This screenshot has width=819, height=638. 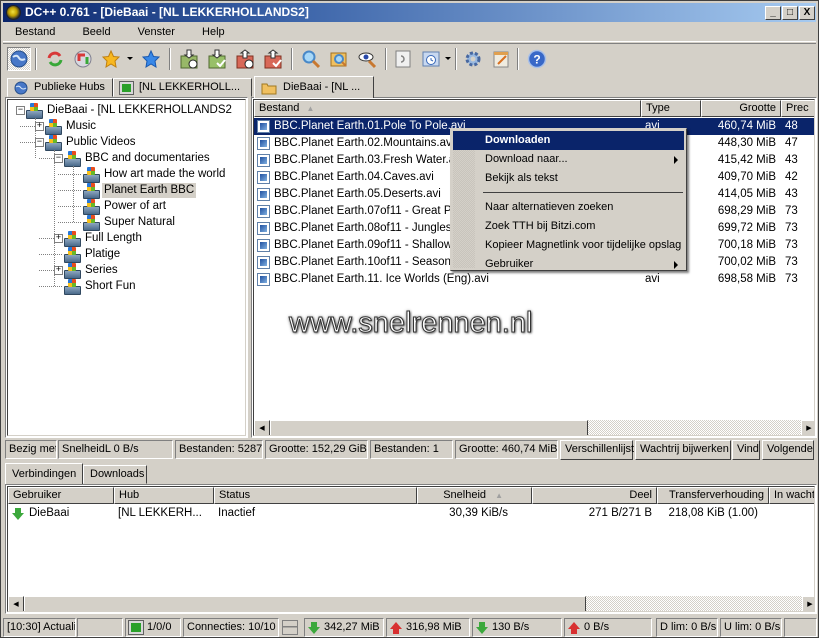 I want to click on search-spy-button, so click(x=367, y=59).